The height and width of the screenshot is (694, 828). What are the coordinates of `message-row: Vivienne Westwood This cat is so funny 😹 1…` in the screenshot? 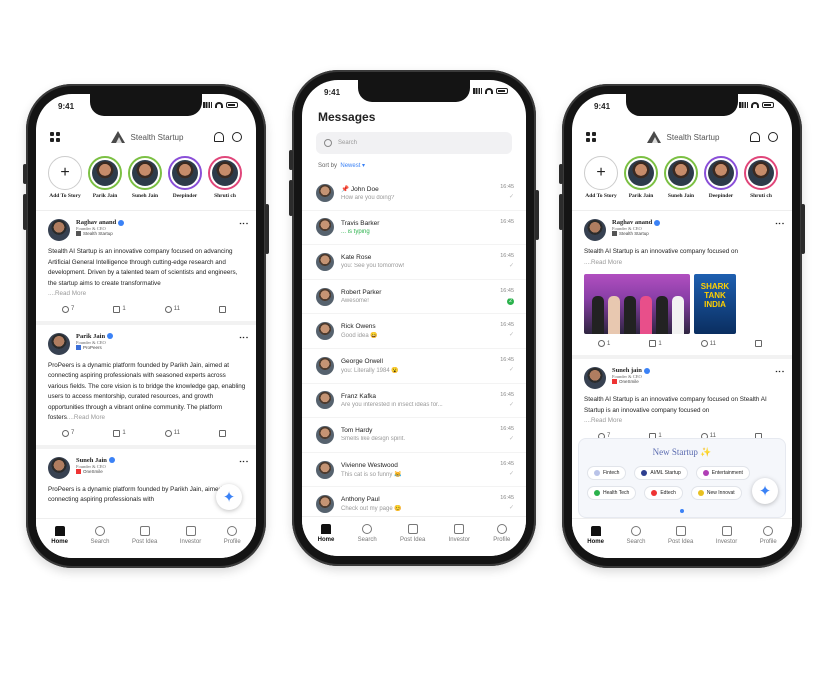 It's located at (414, 470).